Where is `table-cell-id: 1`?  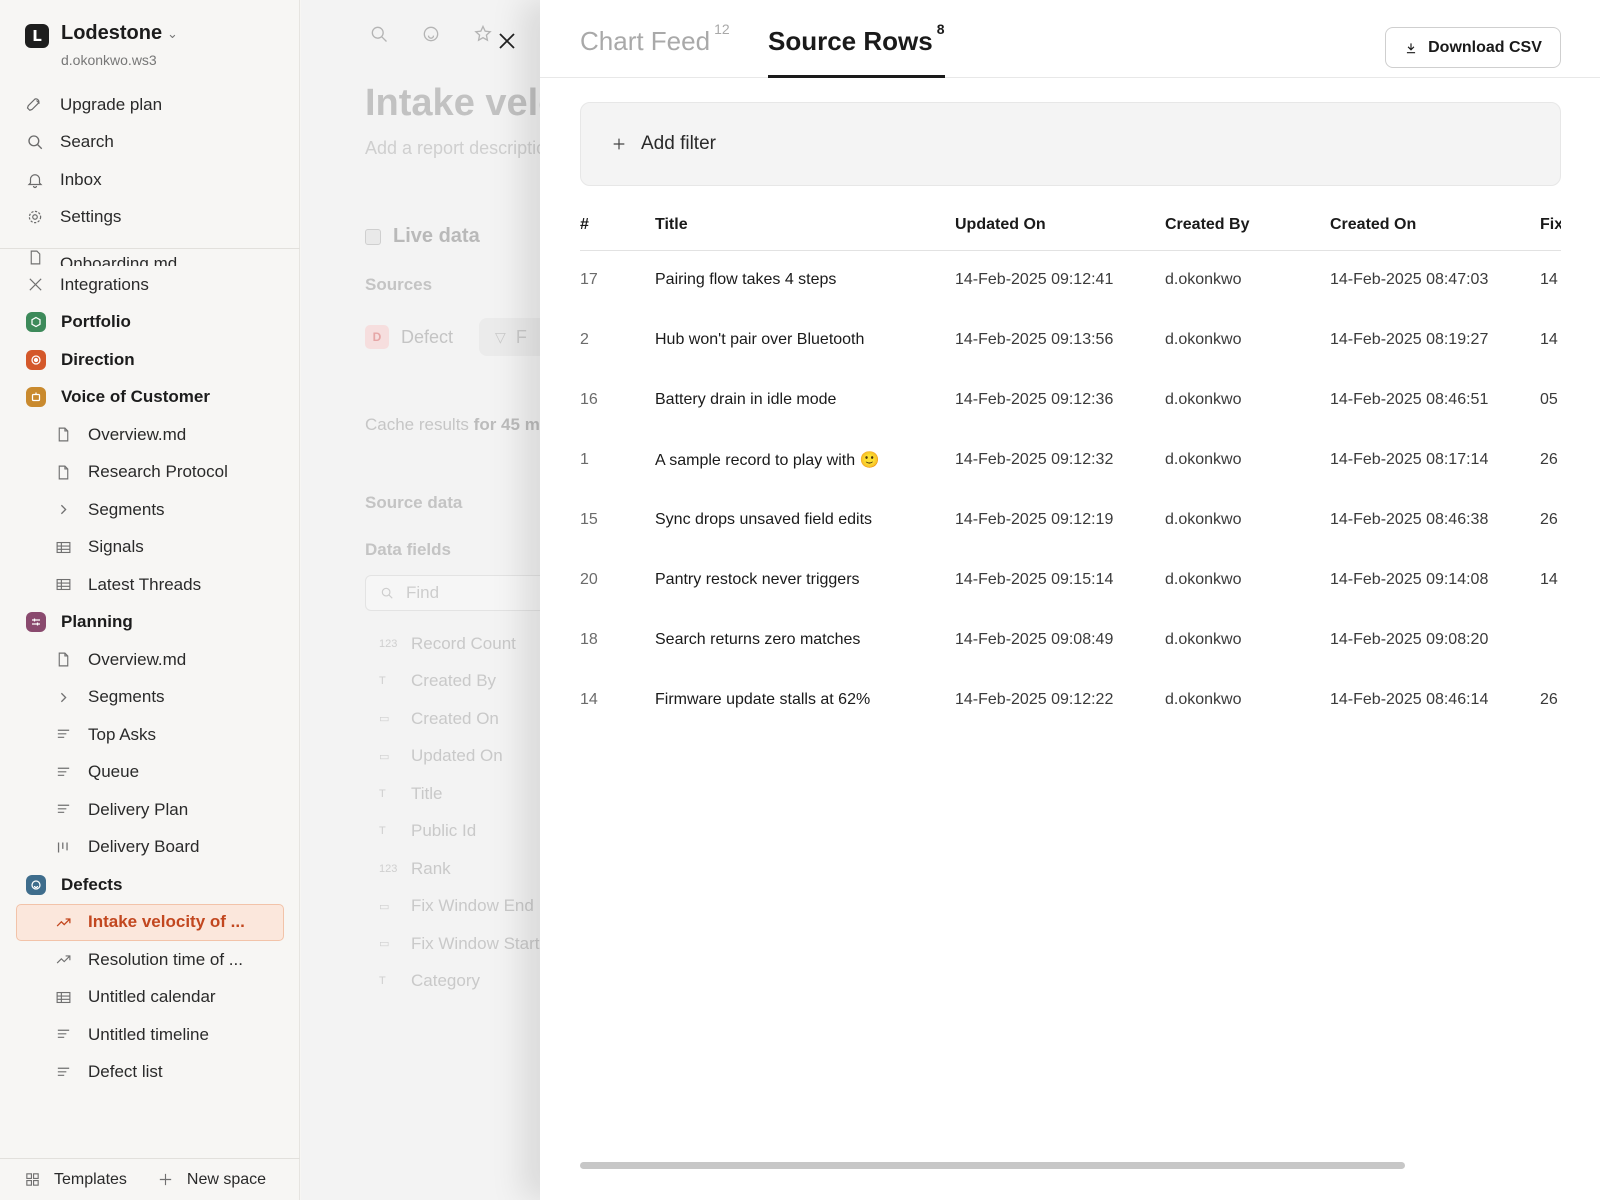 table-cell-id: 1 is located at coordinates (584, 459).